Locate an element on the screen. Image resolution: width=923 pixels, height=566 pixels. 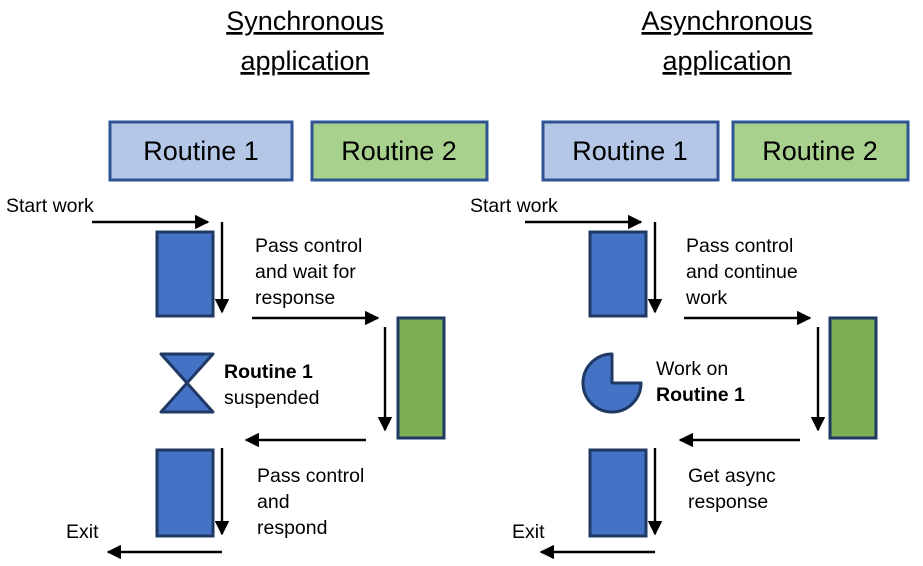
routine-2-activation-bar is located at coordinates (421, 378).